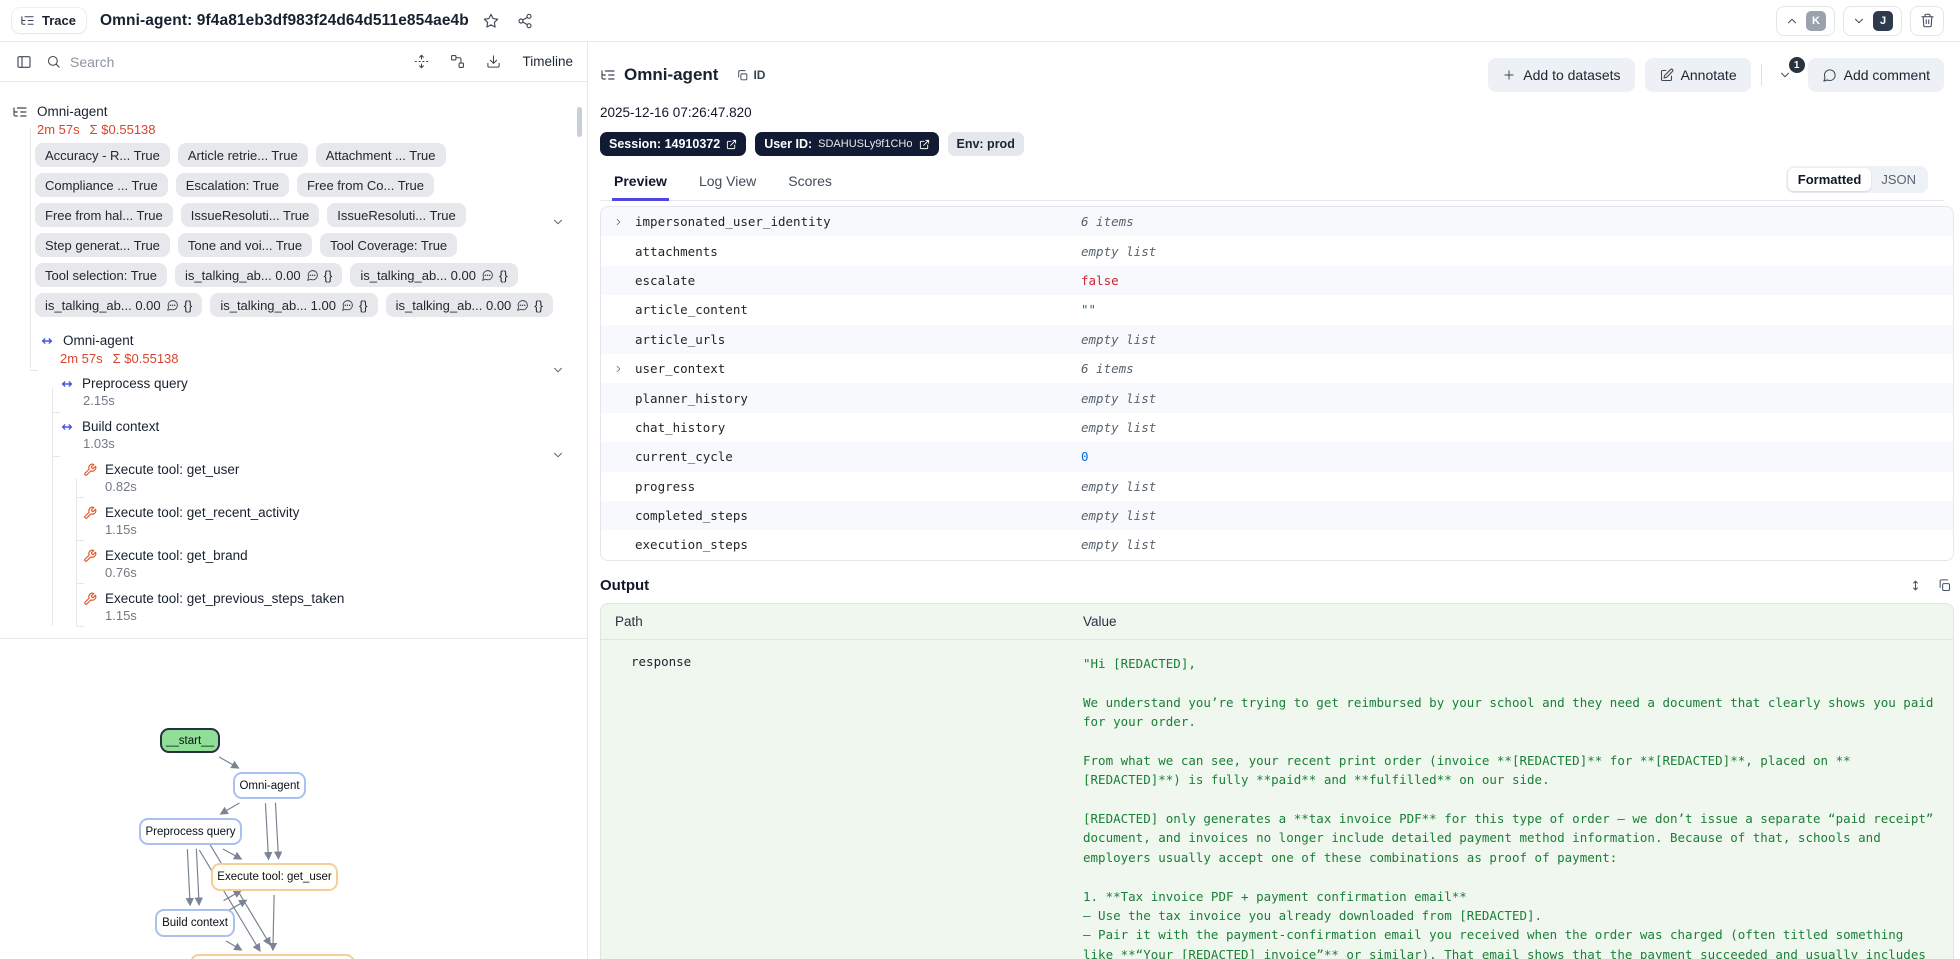  I want to click on tab-log-view: Log View, so click(727, 183).